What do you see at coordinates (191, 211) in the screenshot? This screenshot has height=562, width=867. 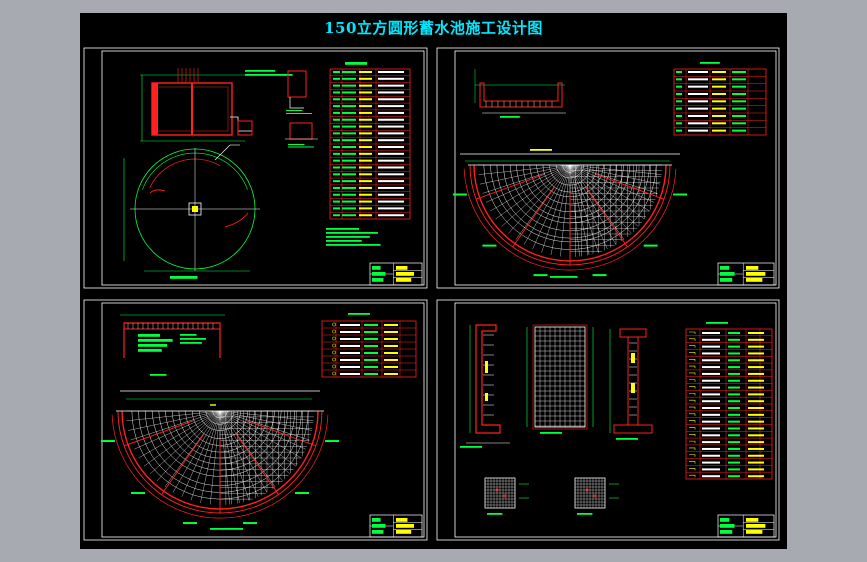 I see `sheet-1-plan` at bounding box center [191, 211].